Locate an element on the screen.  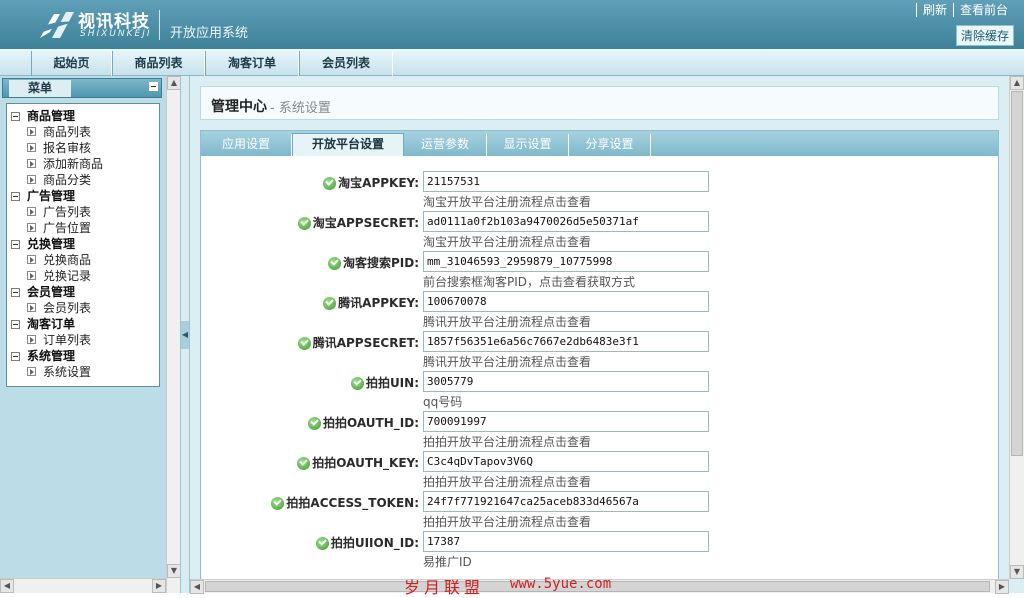
menu-title: 菜单 is located at coordinates (40, 88).